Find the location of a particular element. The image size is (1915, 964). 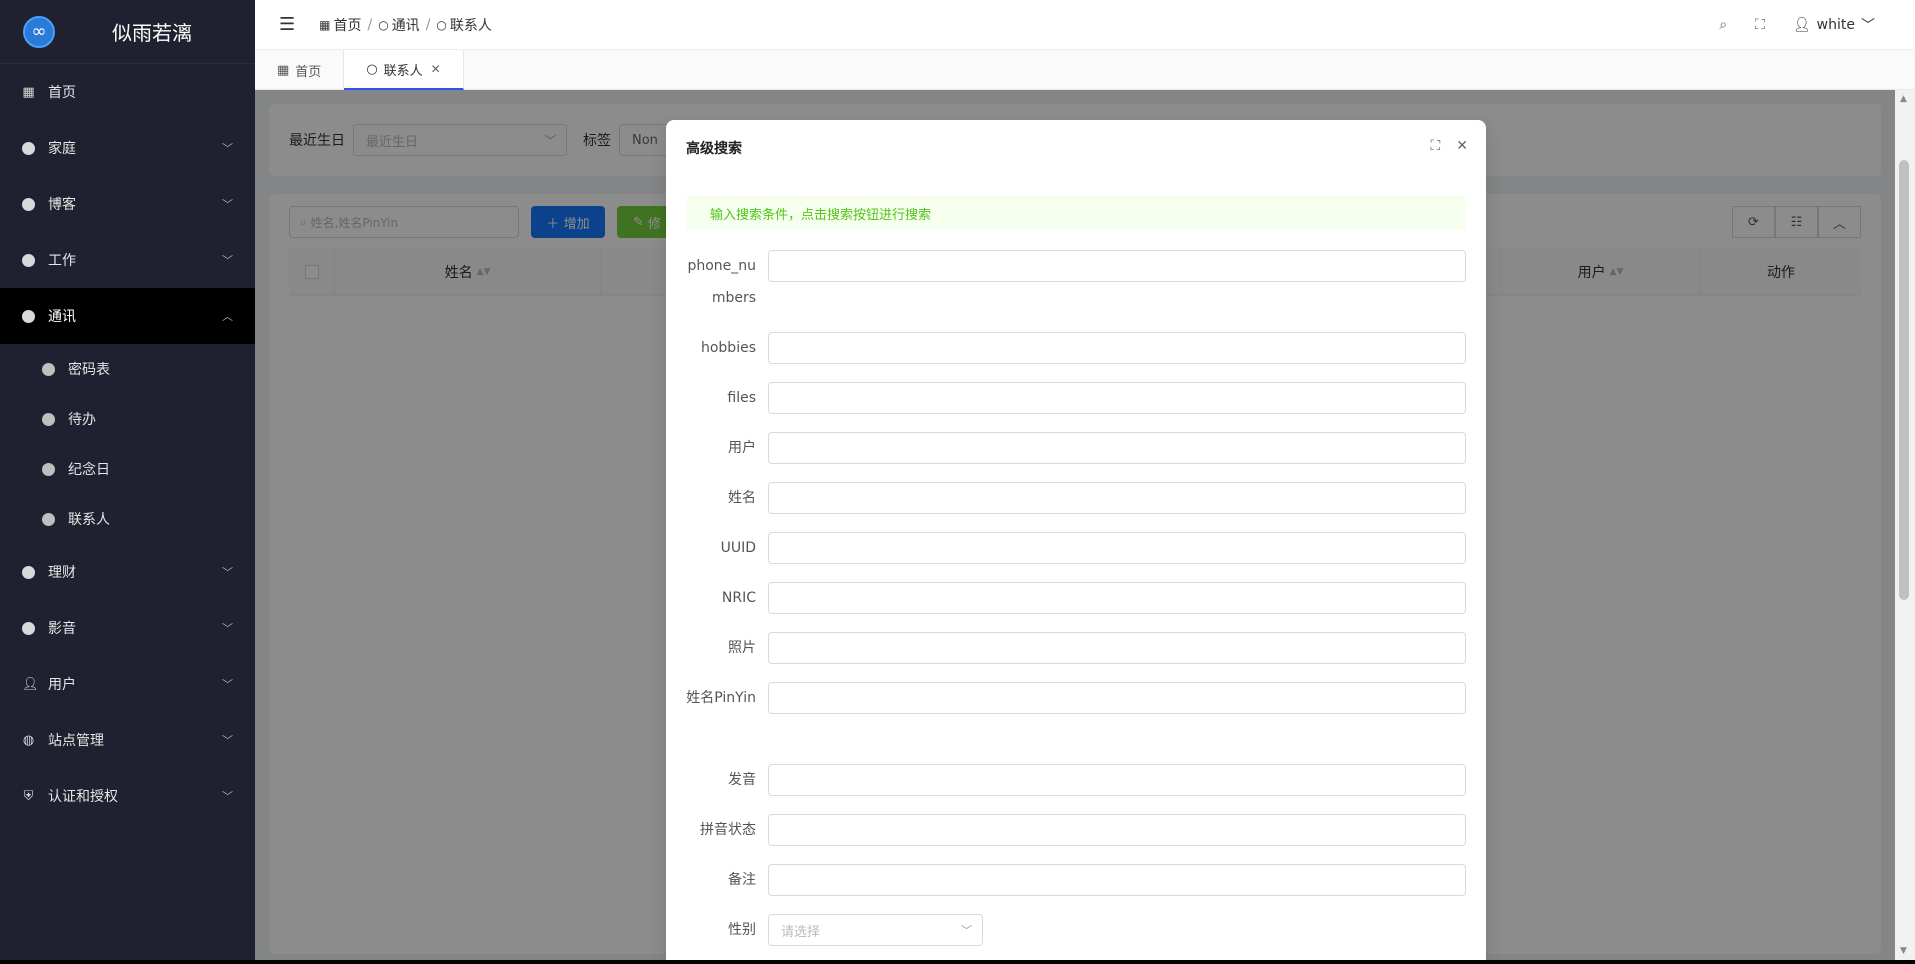

tab-label: 联系人 is located at coordinates (403, 71).